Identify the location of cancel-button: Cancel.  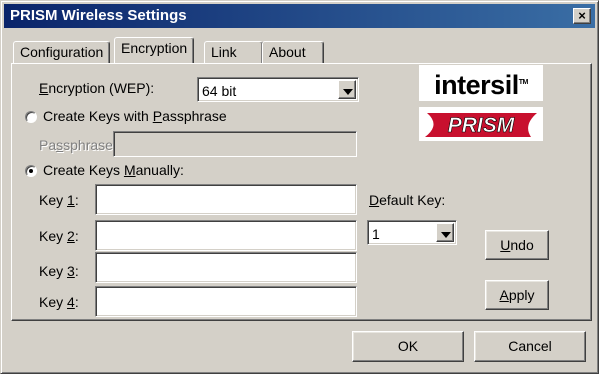
(530, 346).